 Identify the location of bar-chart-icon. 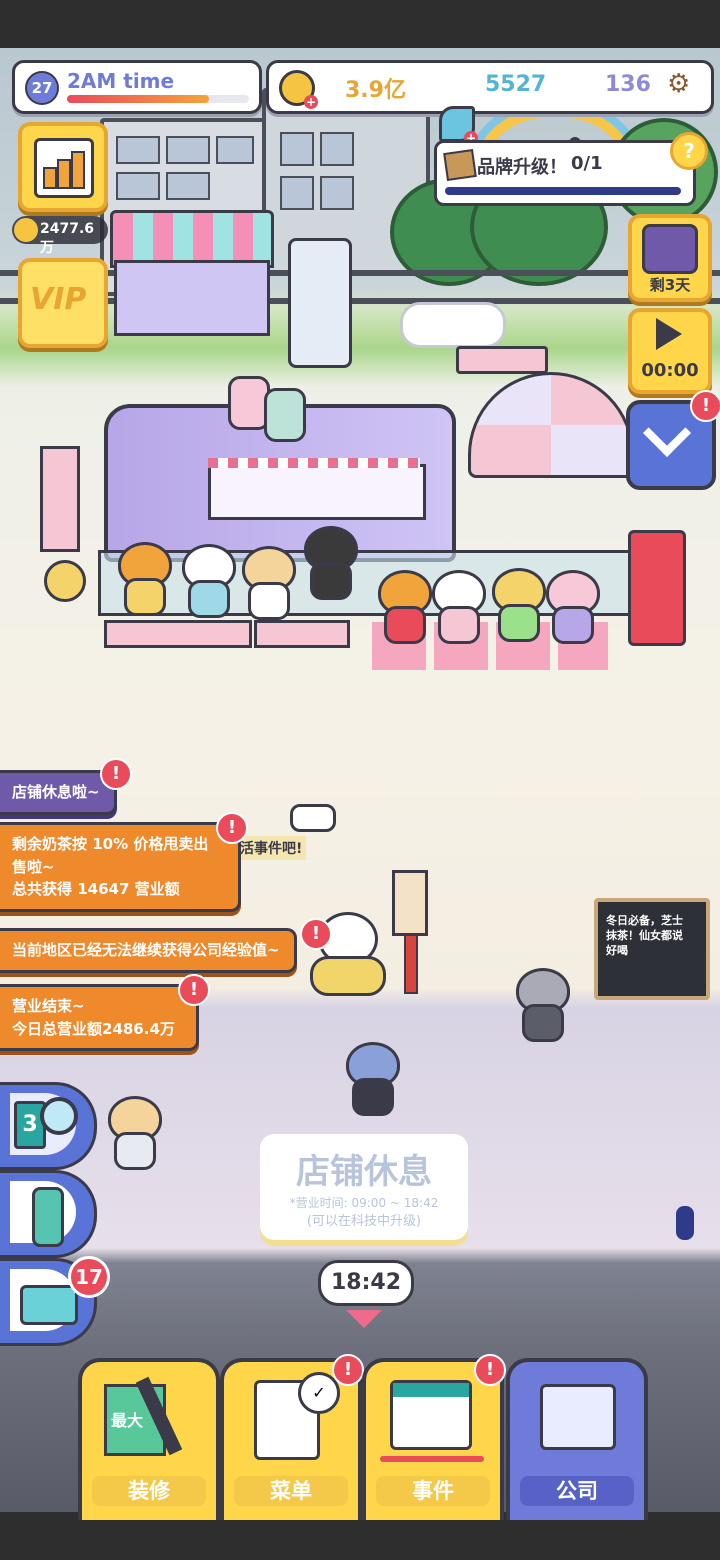
(64, 168).